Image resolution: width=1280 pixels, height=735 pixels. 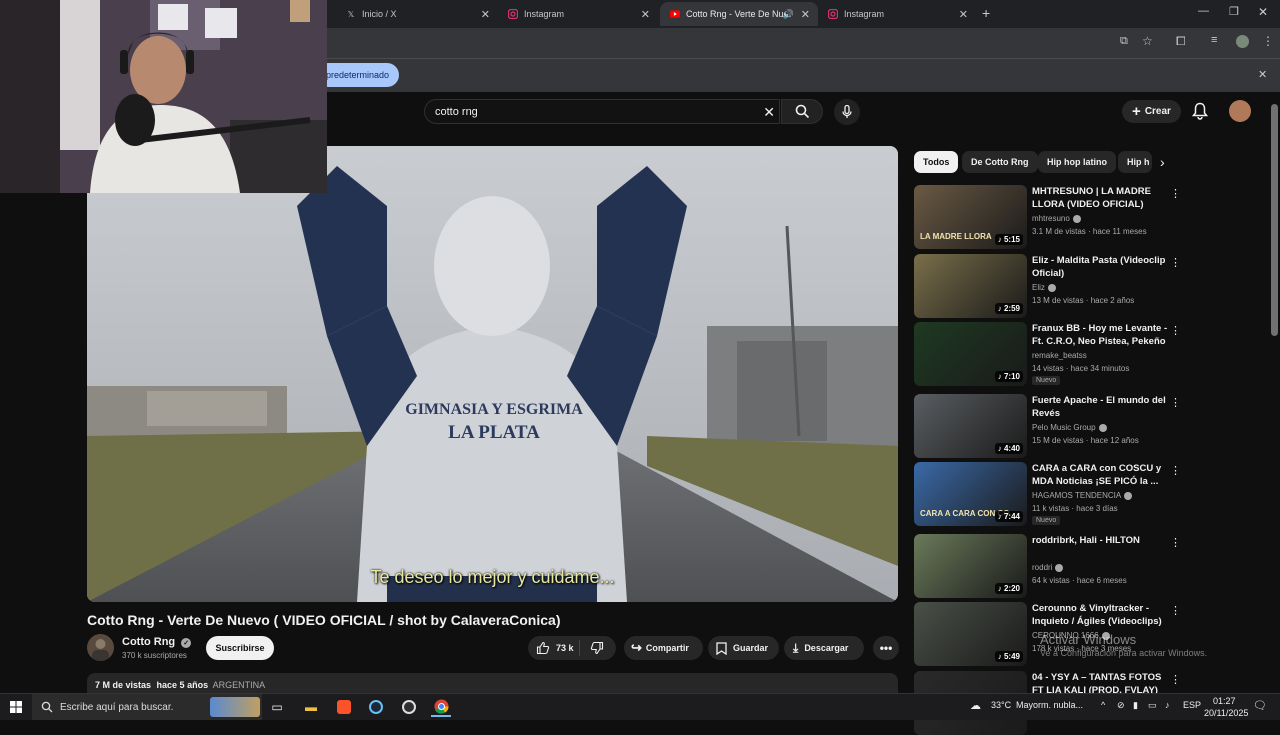 What do you see at coordinates (1103, 705) in the screenshot?
I see `show-hidden-icons-icon: ^` at bounding box center [1103, 705].